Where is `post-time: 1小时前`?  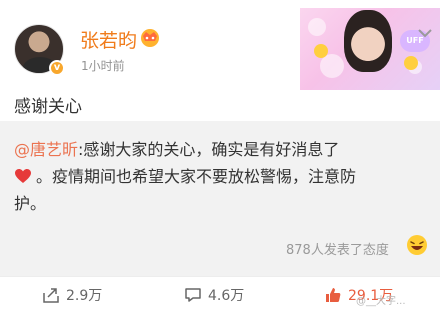
post-time: 1小时前 is located at coordinates (103, 66).